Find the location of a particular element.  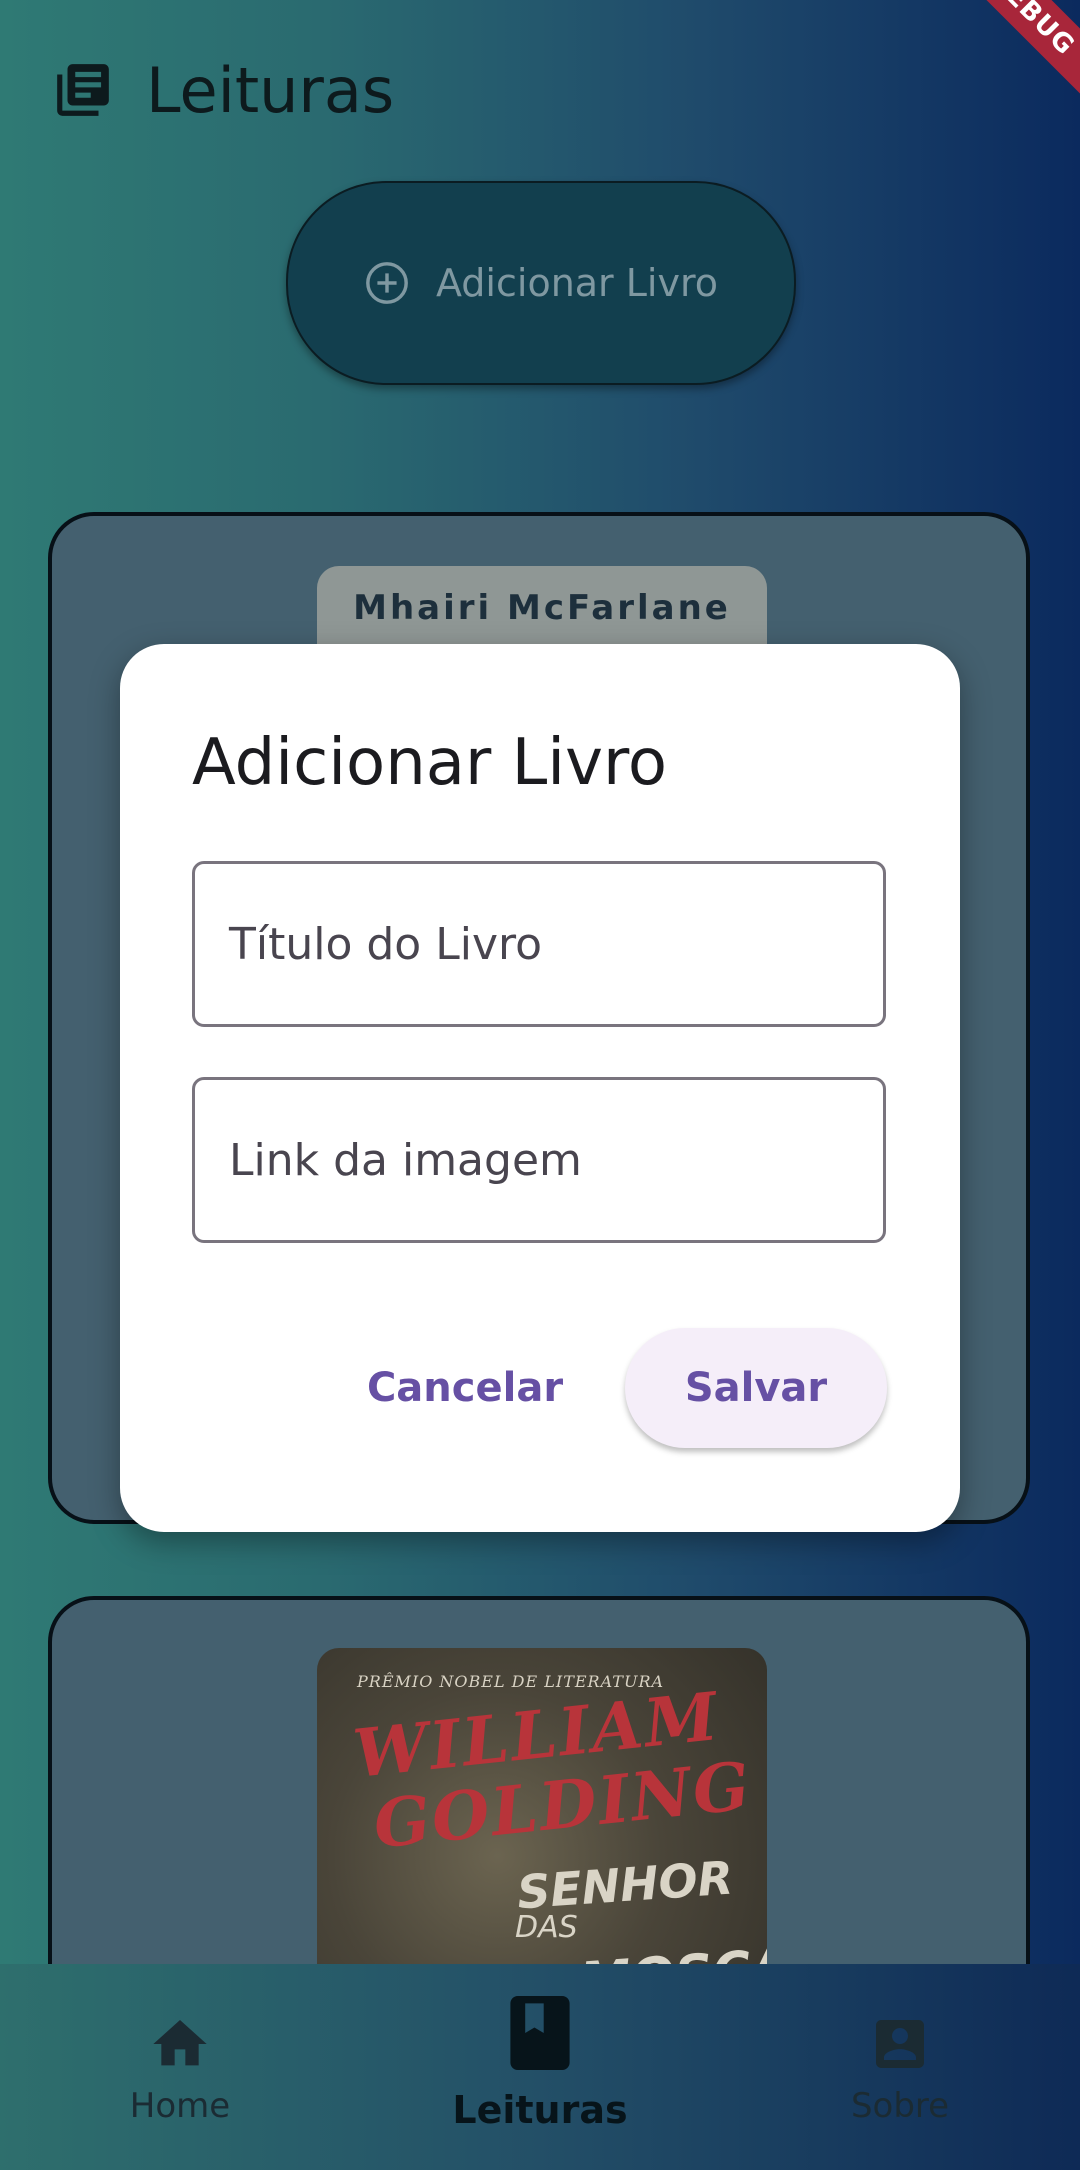

book-title-placeholder: Título do Livro is located at coordinates (386, 944).